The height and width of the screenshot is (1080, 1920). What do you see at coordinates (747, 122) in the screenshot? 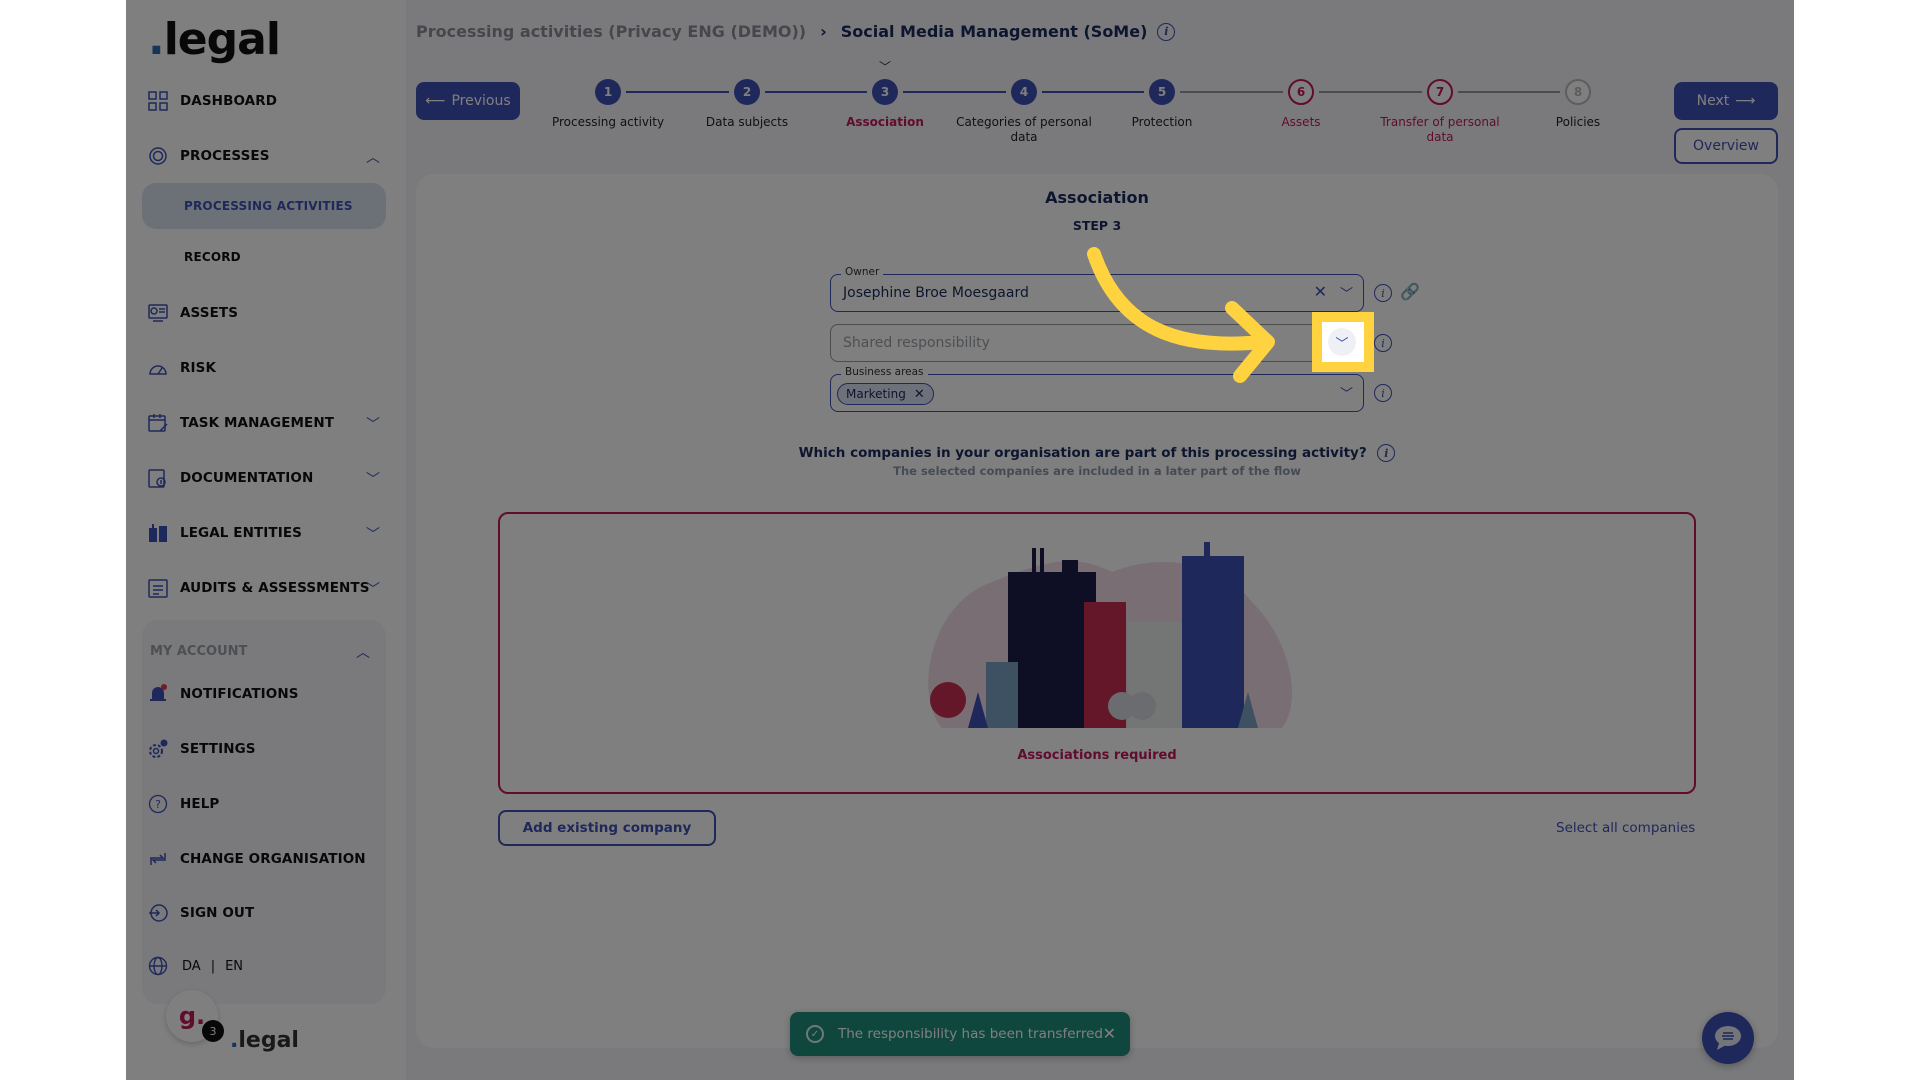
I see `step-label: Data subjects` at bounding box center [747, 122].